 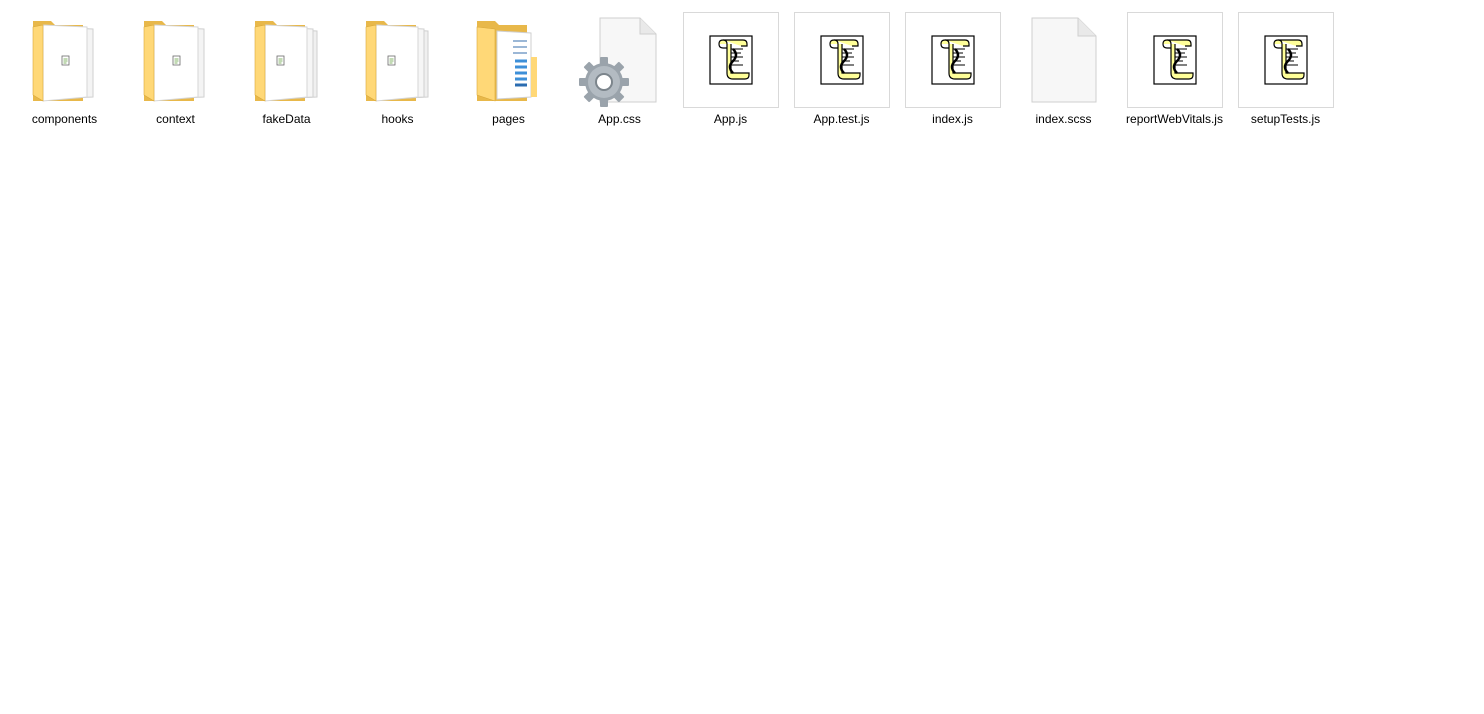 I want to click on item-label: reportWebVitals.js, so click(x=1174, y=119).